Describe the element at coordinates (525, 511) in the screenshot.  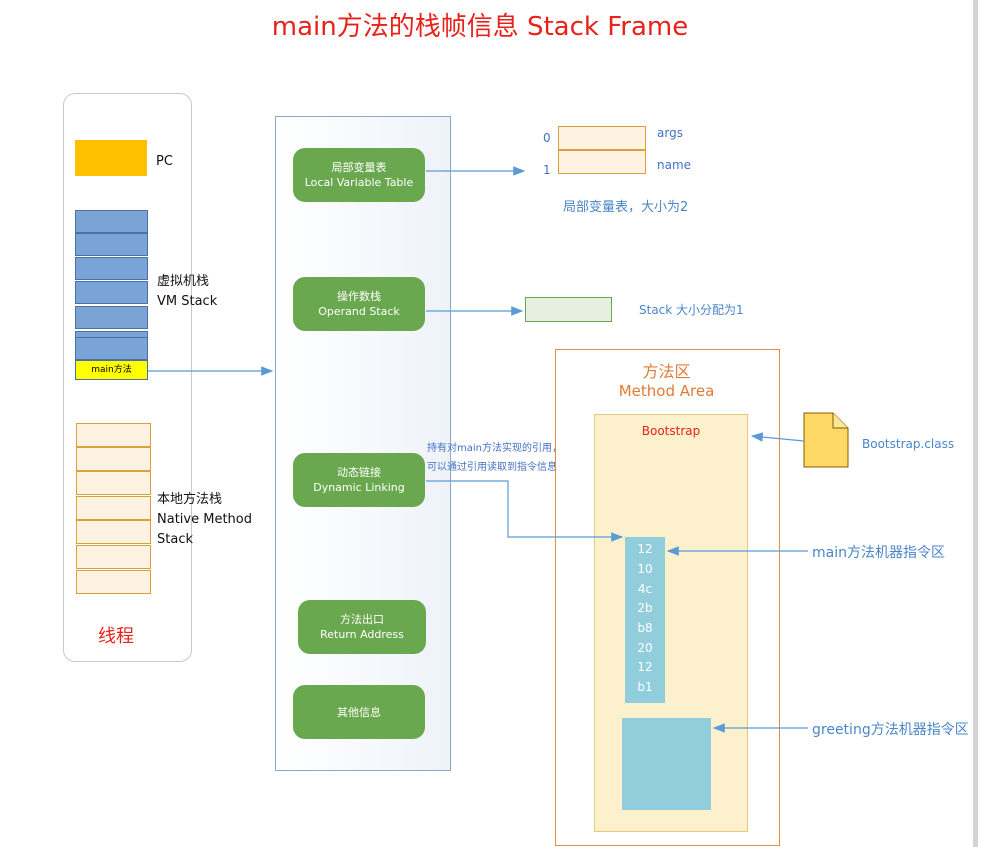
I see `arrow-dynamic-link` at that location.